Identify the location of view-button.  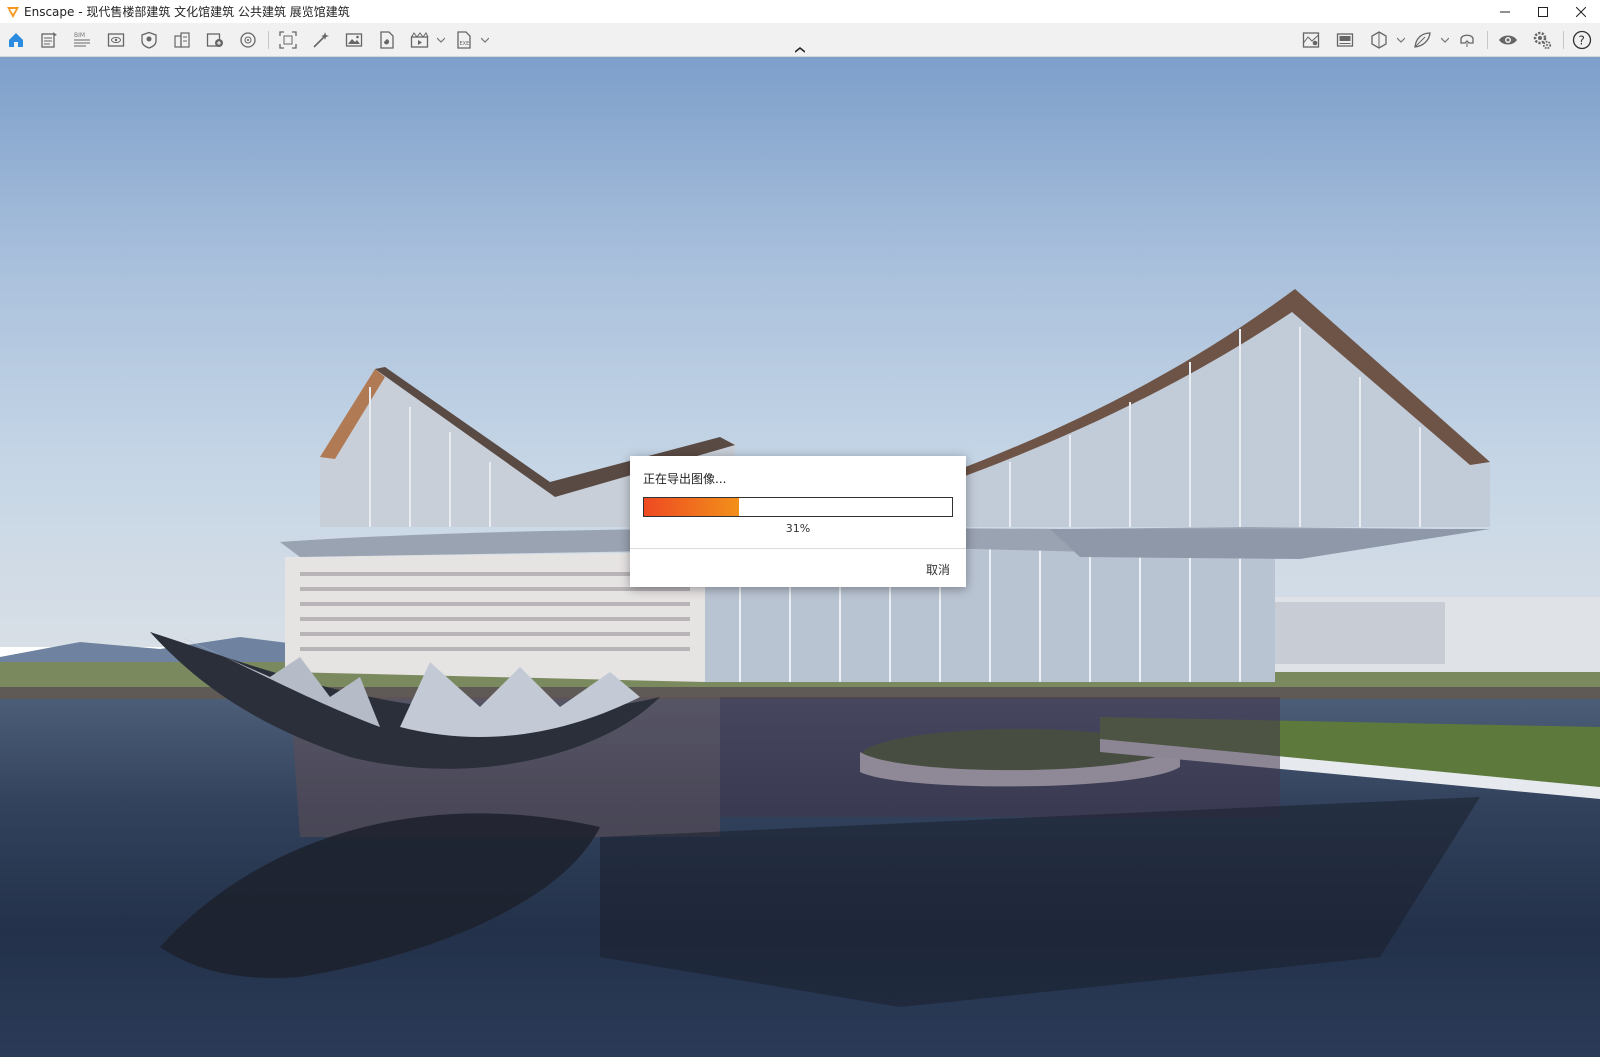
(116, 40).